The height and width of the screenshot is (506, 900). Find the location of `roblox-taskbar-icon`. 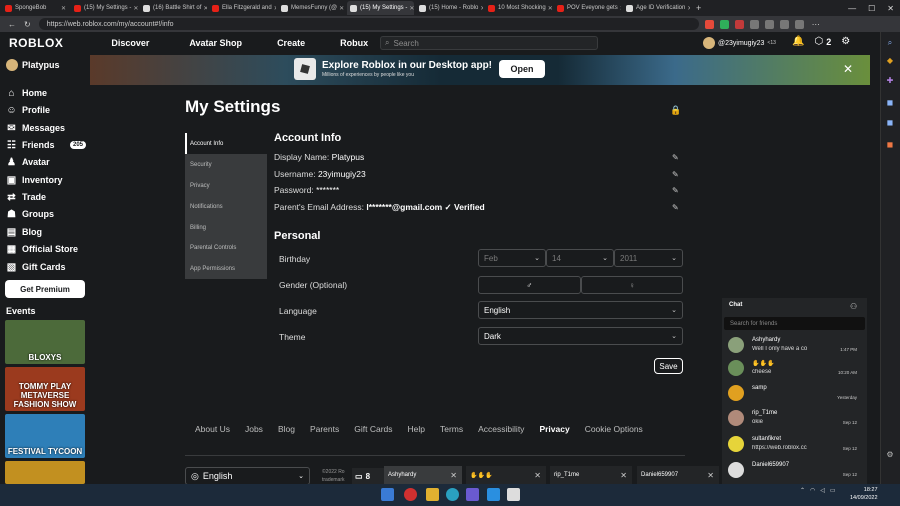

roblox-taskbar-icon is located at coordinates (513, 494).